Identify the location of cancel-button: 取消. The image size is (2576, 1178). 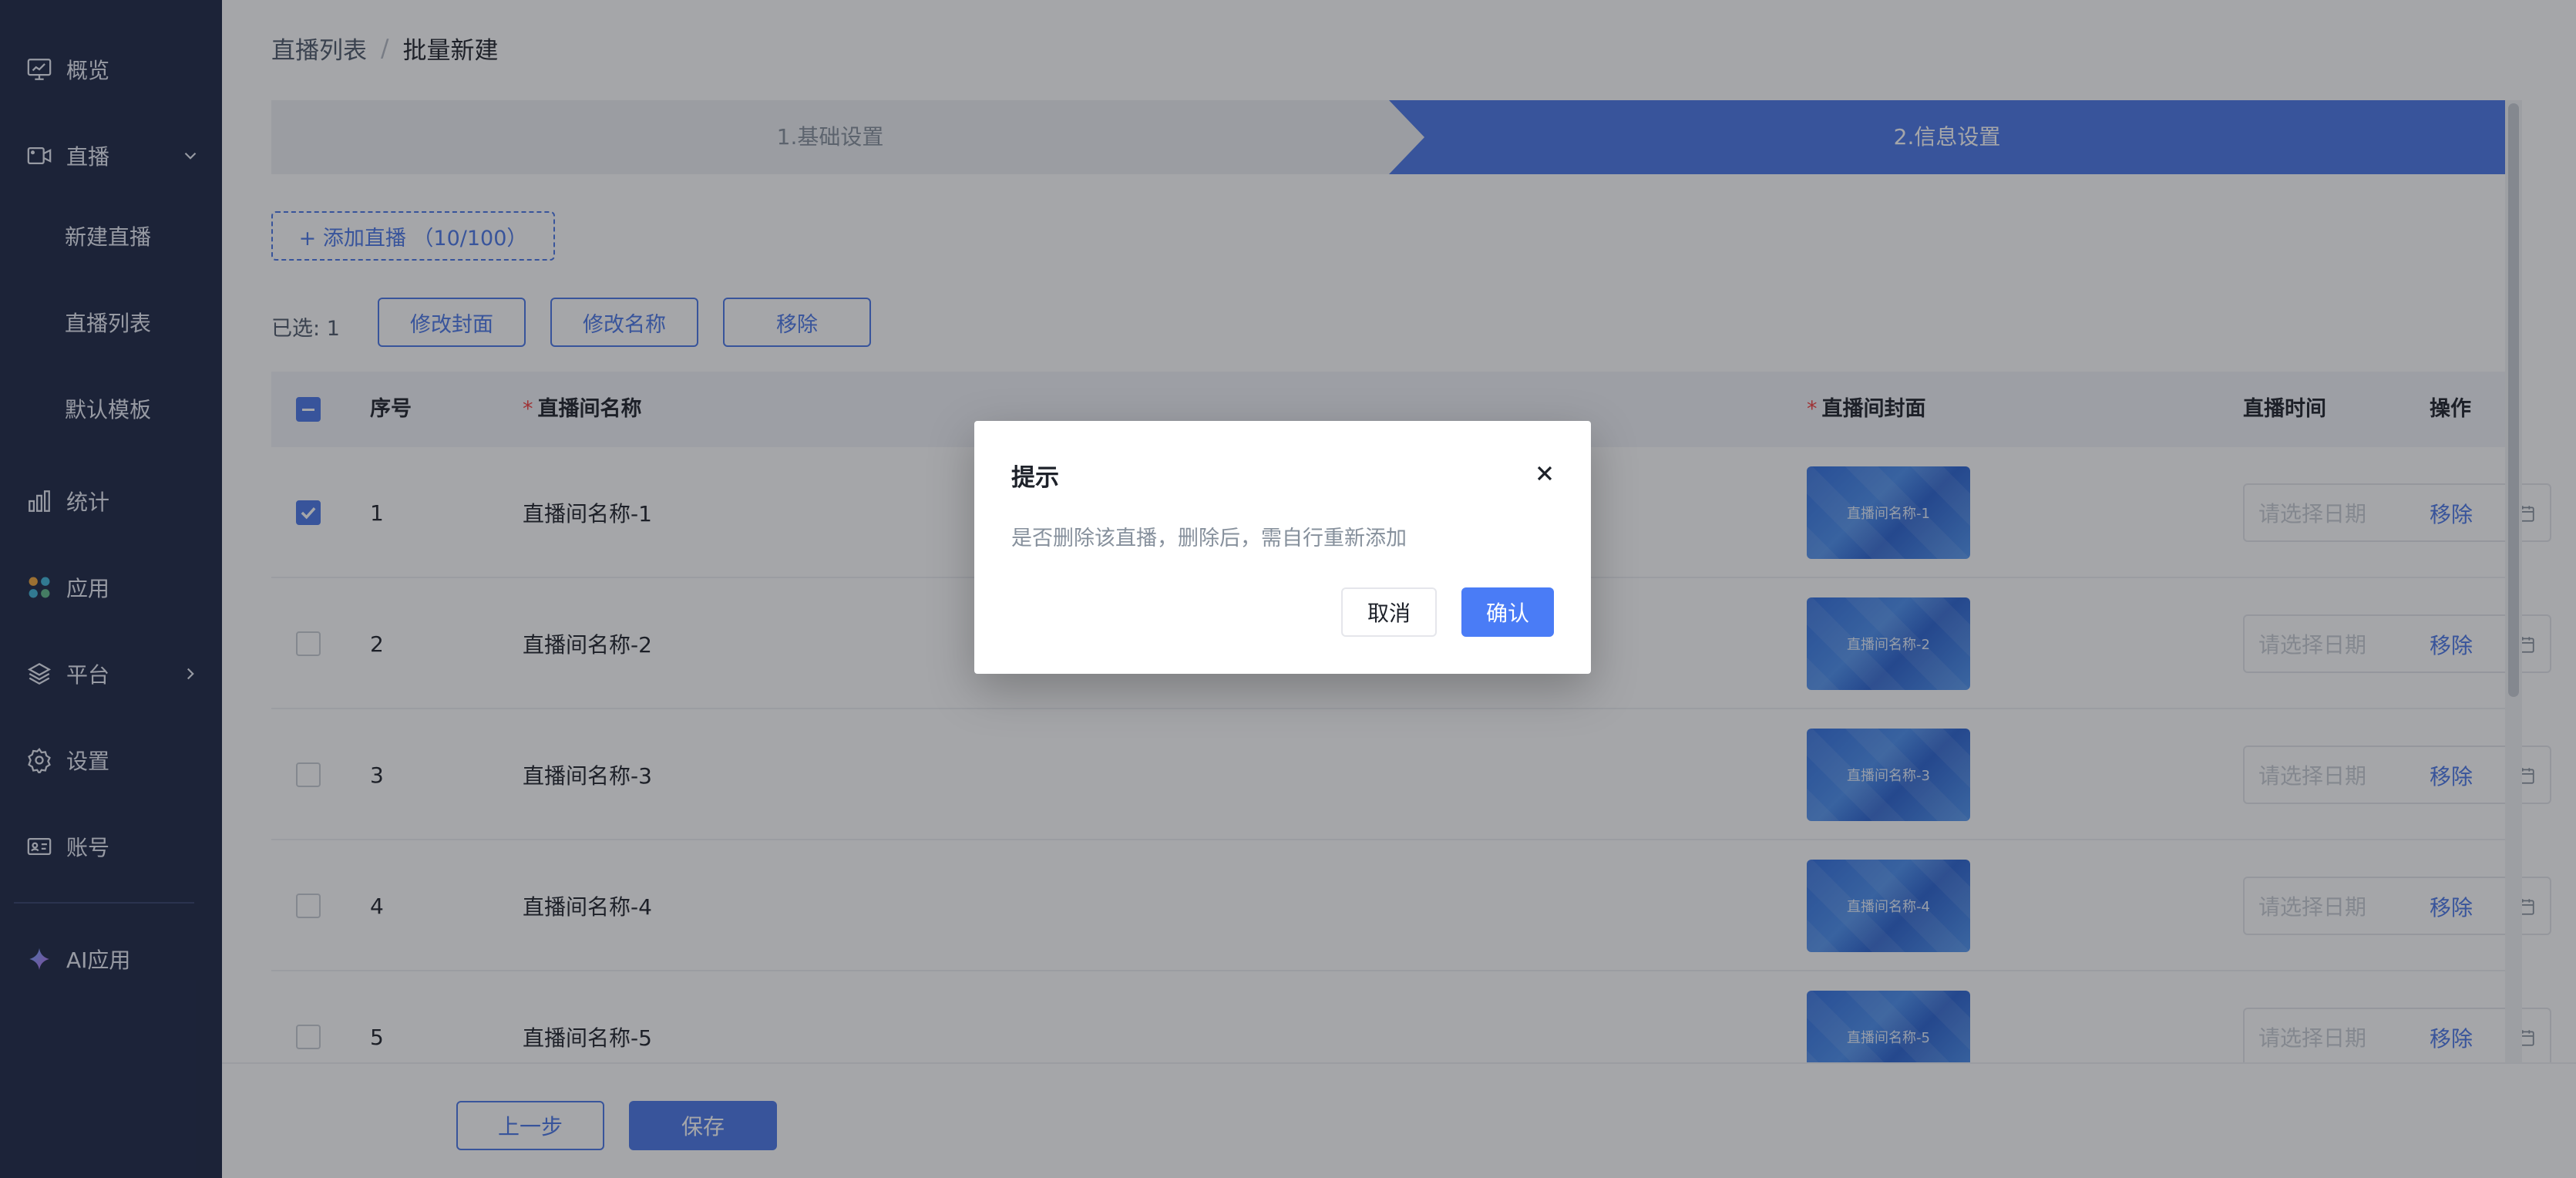
(1389, 612).